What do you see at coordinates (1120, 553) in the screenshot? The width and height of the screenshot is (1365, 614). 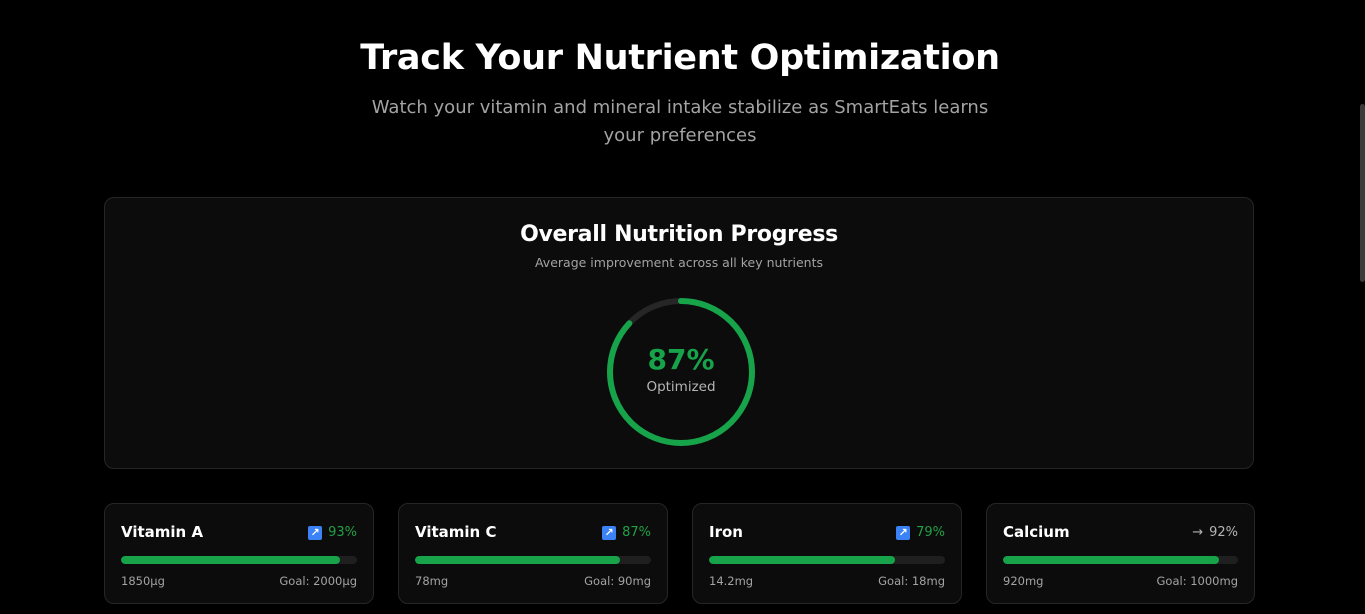 I see `nutrient-card-calcium: Calcium → 92% 920mg Goal: 1000mg` at bounding box center [1120, 553].